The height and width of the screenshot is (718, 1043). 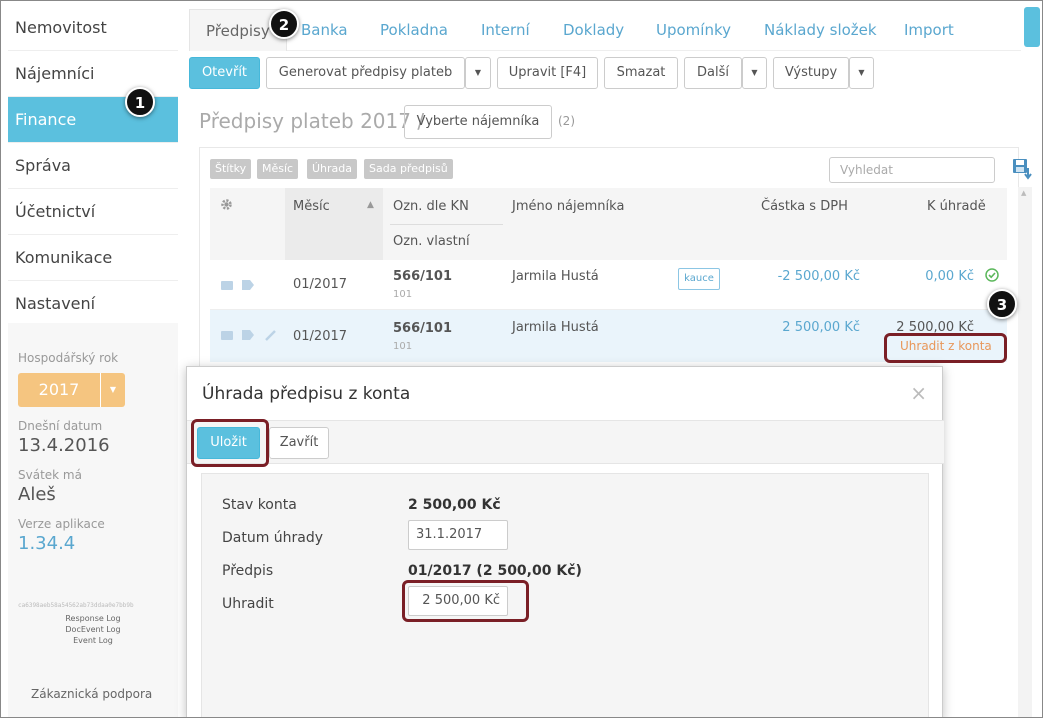 I want to click on gear-icon, so click(x=226, y=204).